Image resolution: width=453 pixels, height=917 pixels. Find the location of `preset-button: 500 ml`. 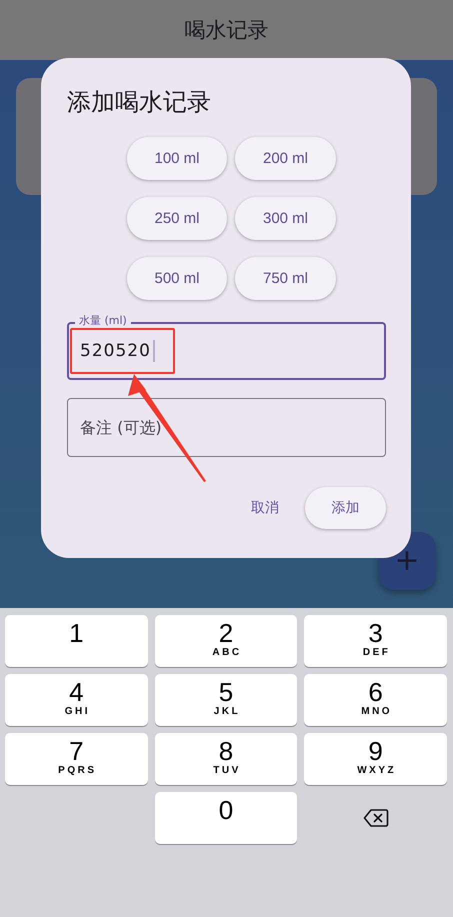

preset-button: 500 ml is located at coordinates (177, 278).